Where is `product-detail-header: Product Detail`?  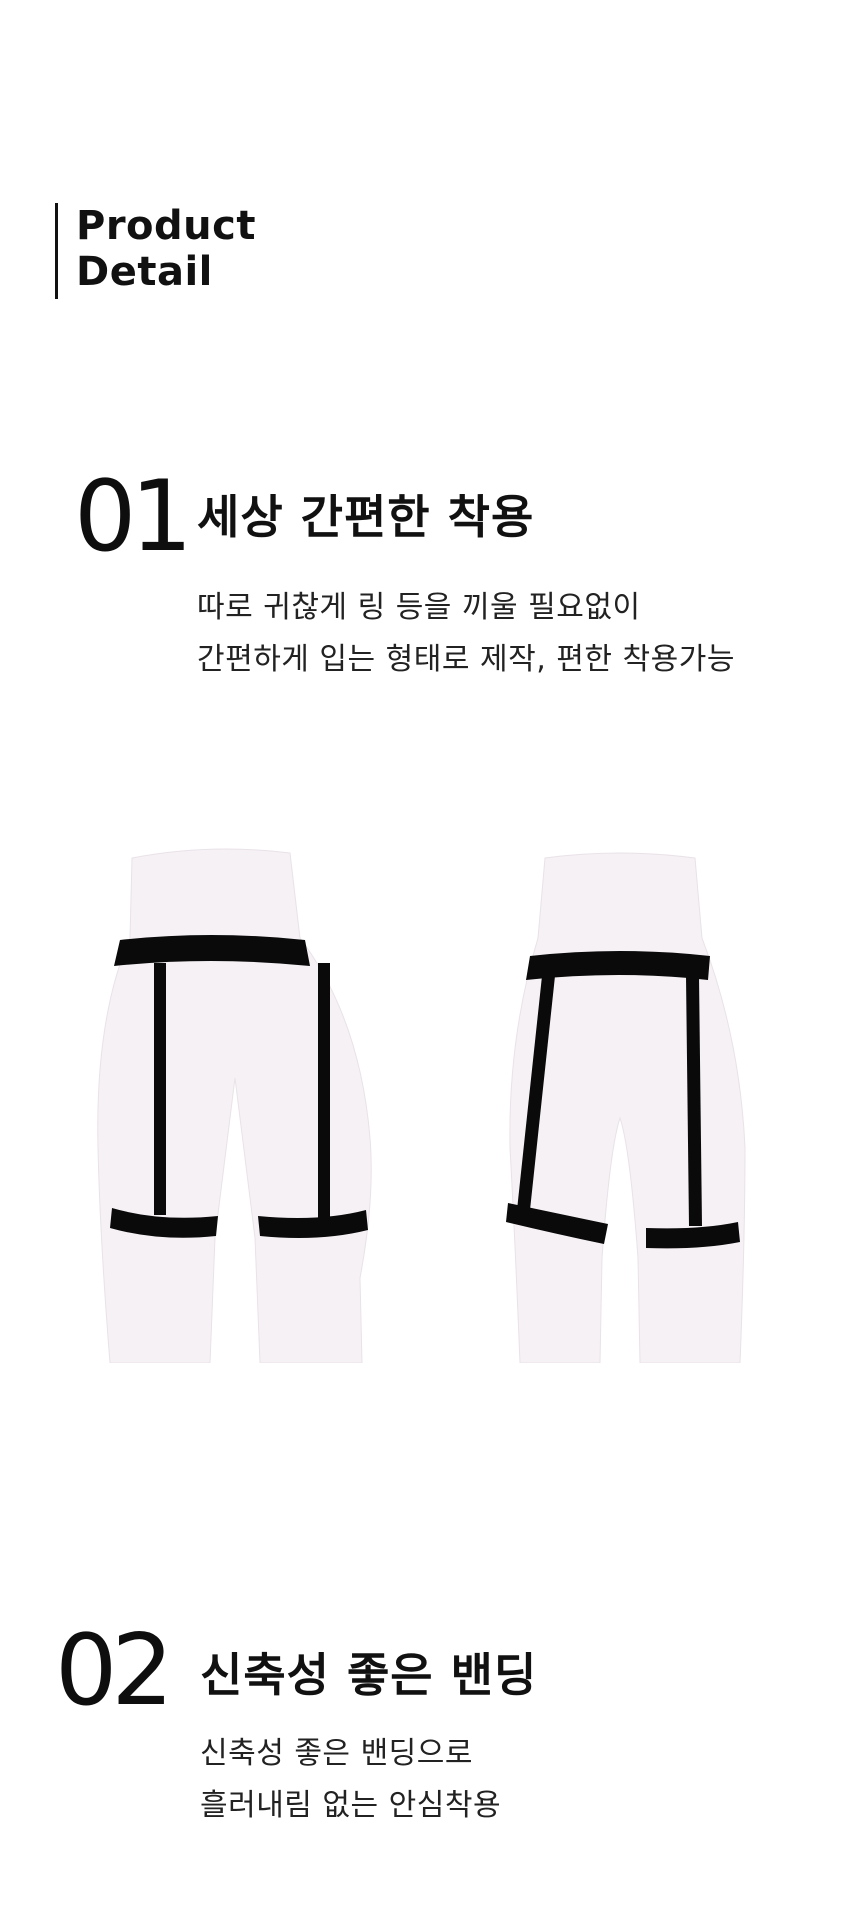
product-detail-header: Product Detail is located at coordinates (155, 251).